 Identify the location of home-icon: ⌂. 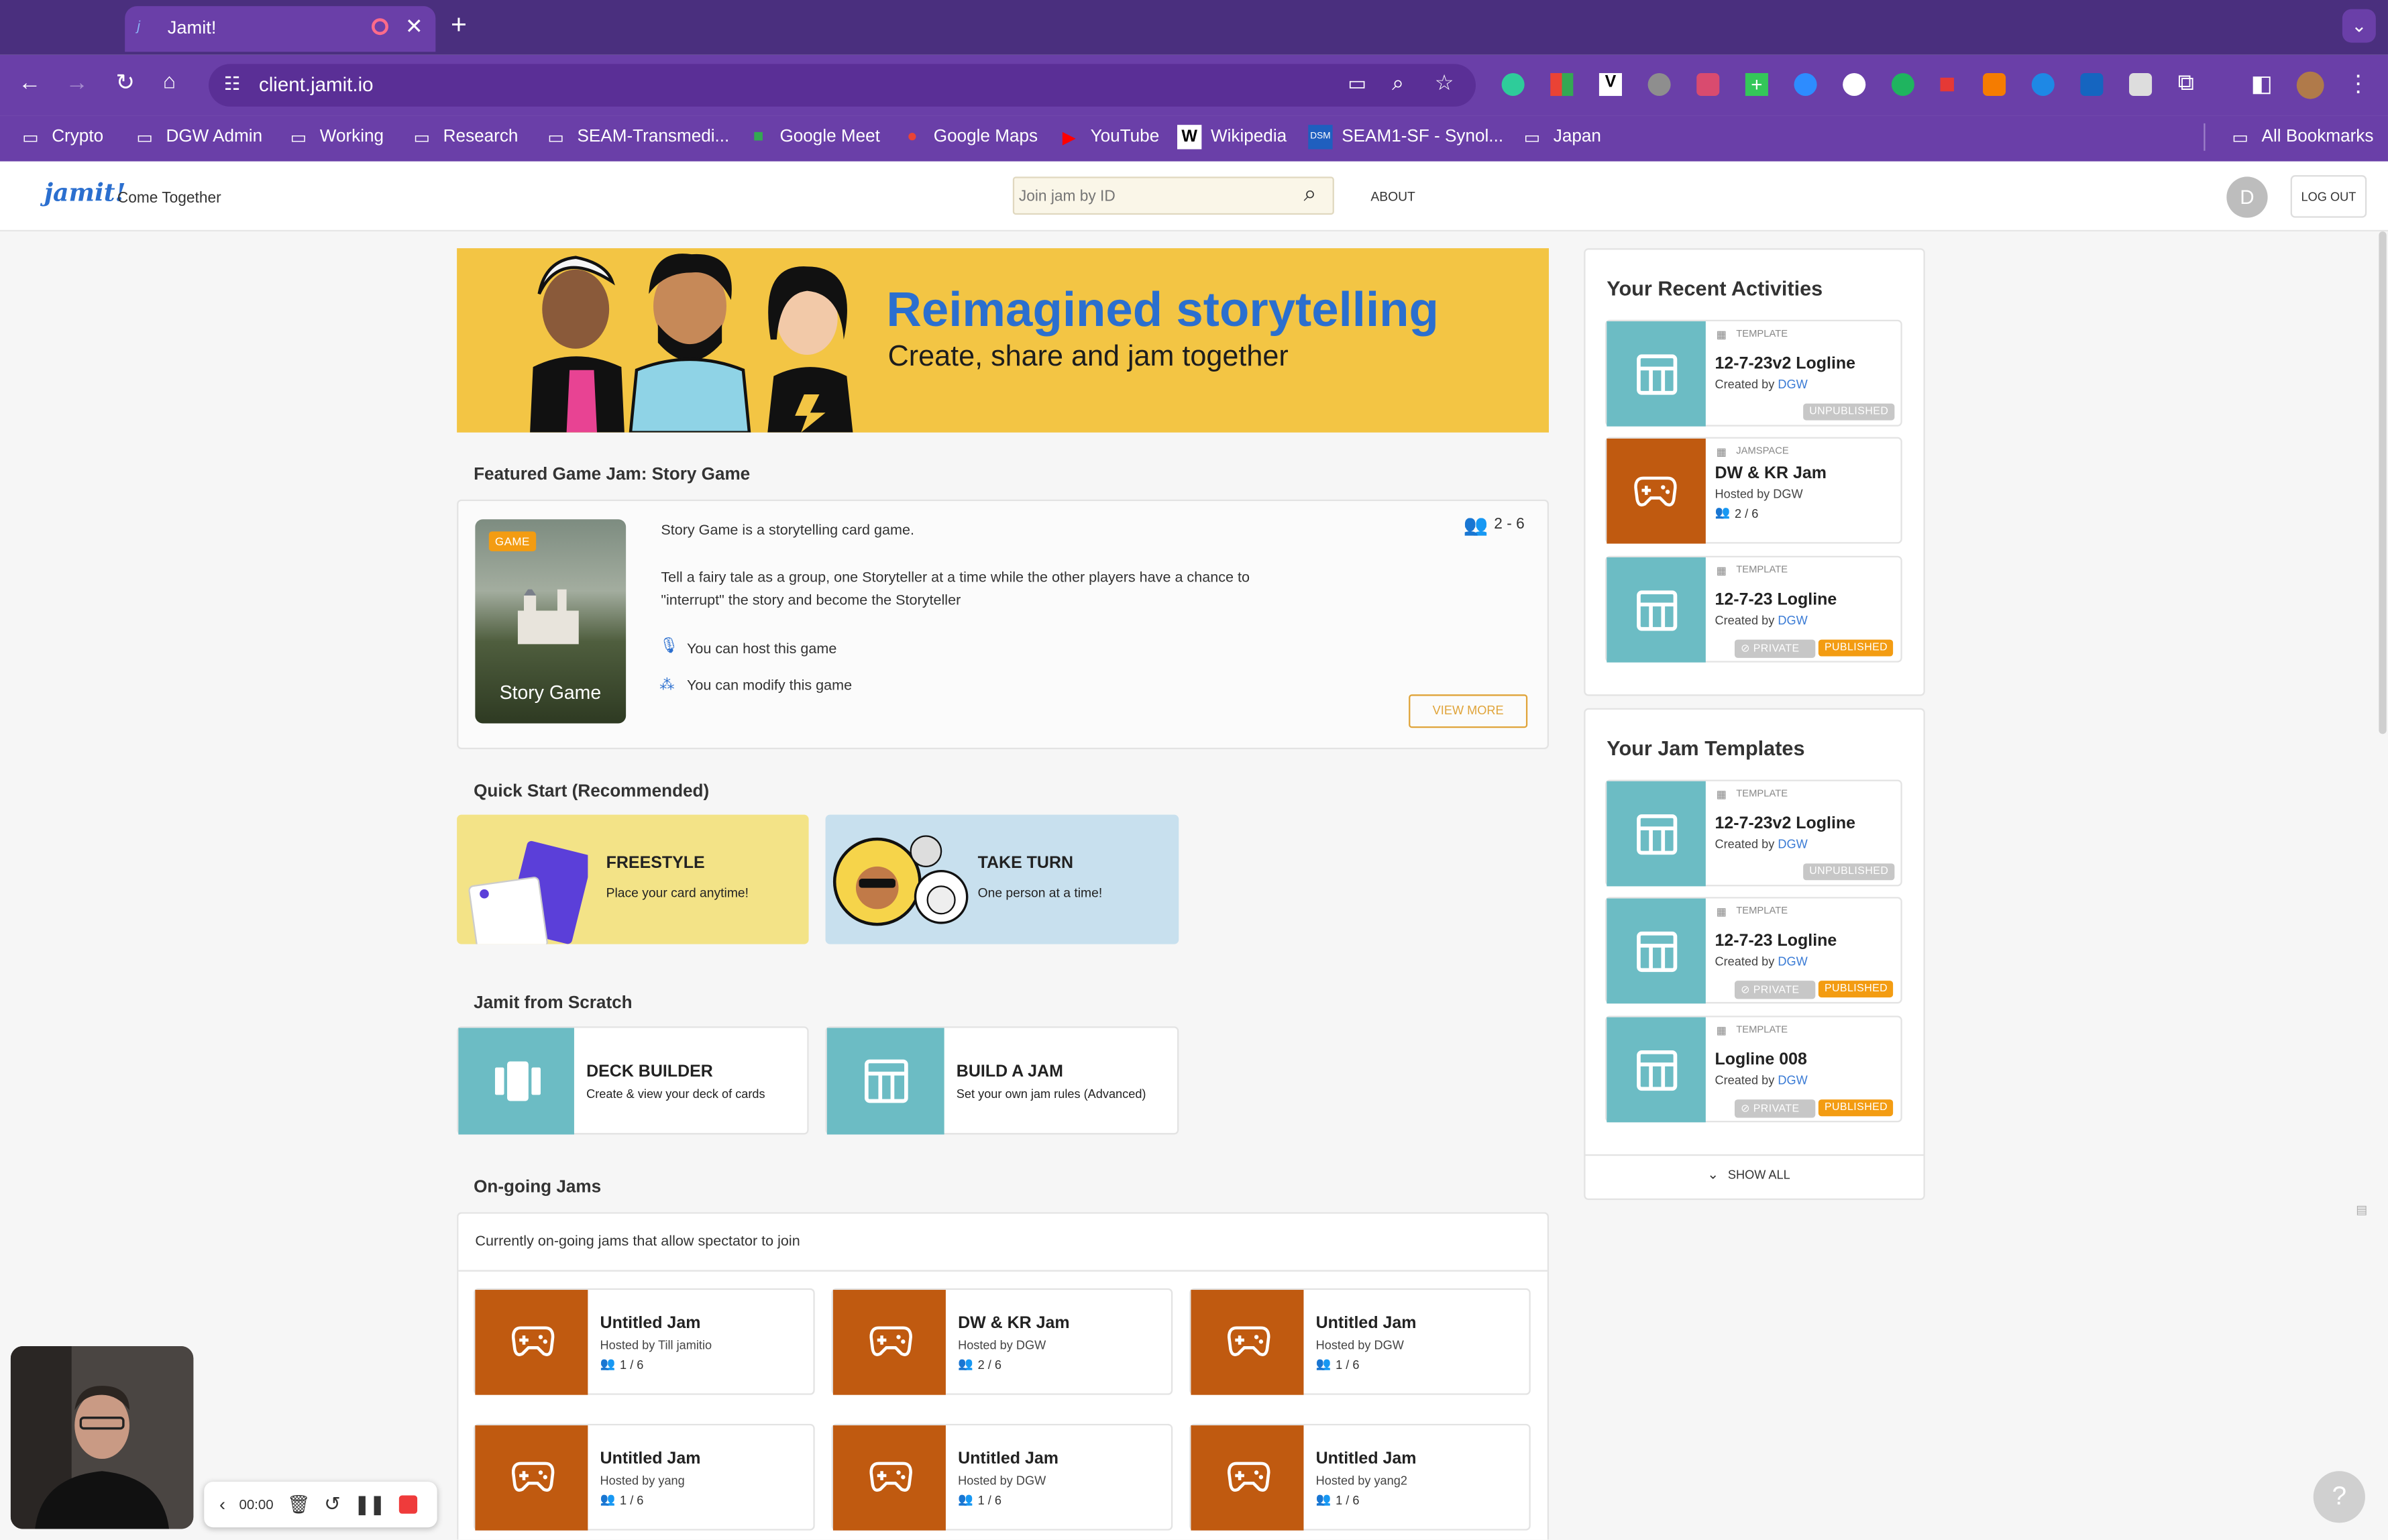
(169, 80).